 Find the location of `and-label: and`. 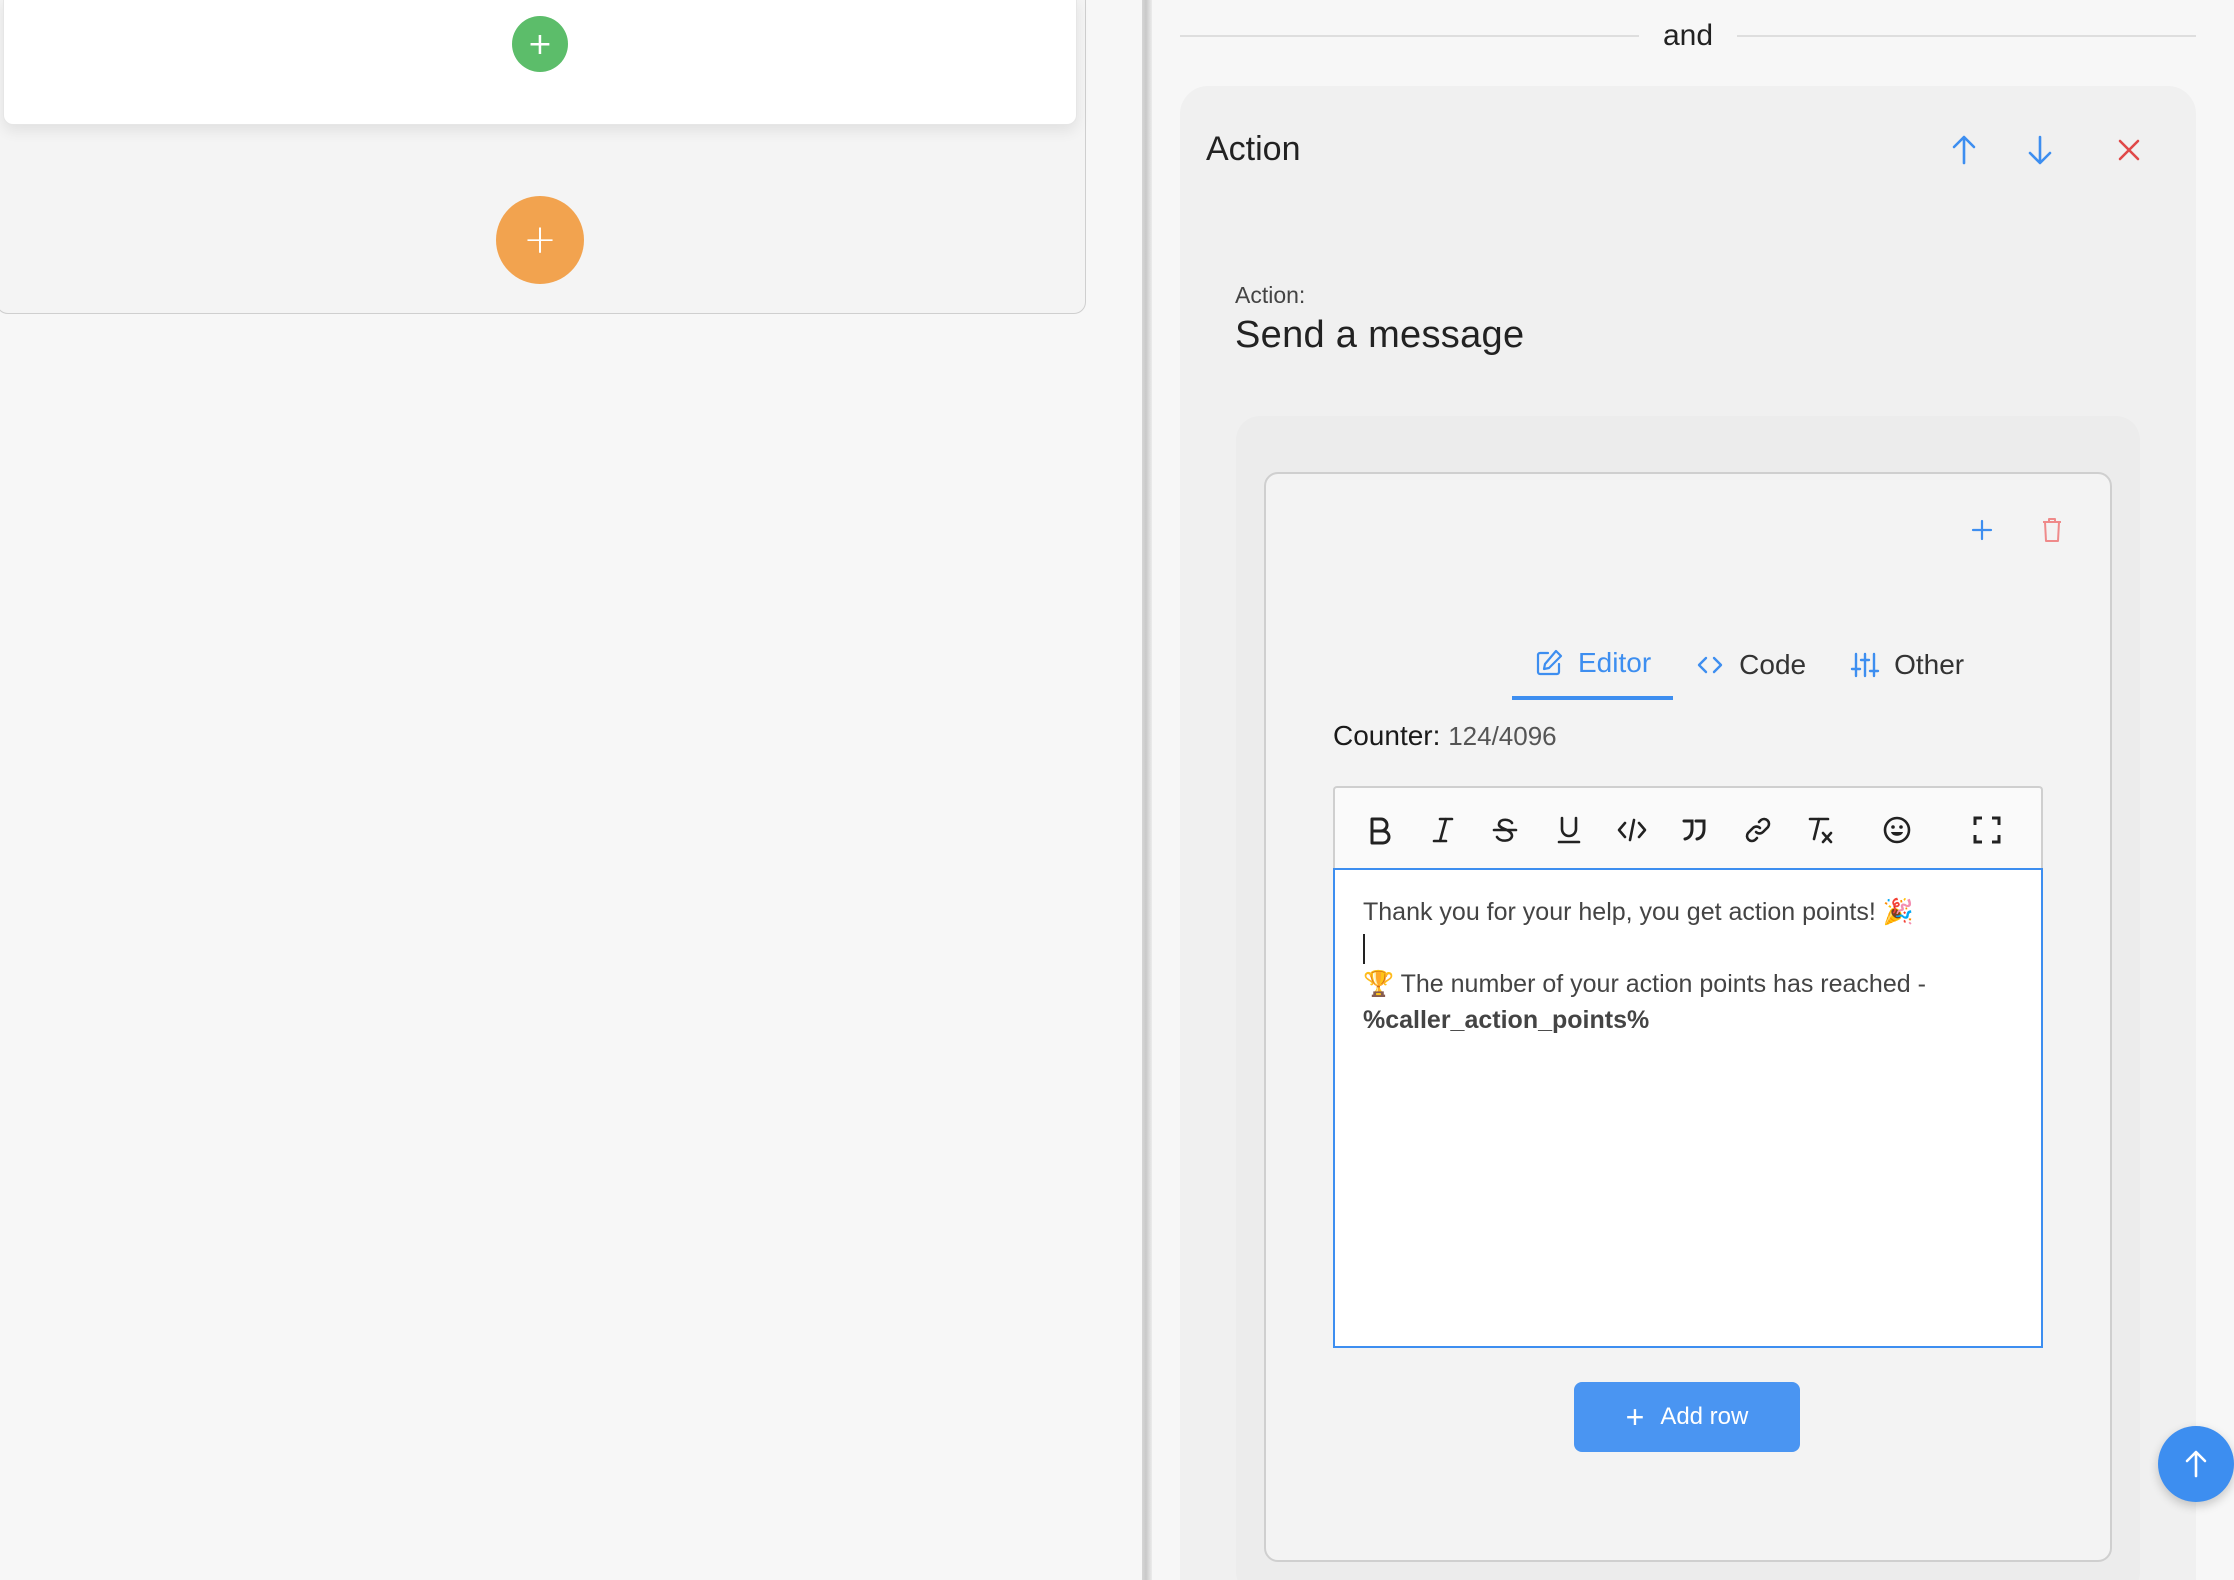

and-label: and is located at coordinates (1688, 35).